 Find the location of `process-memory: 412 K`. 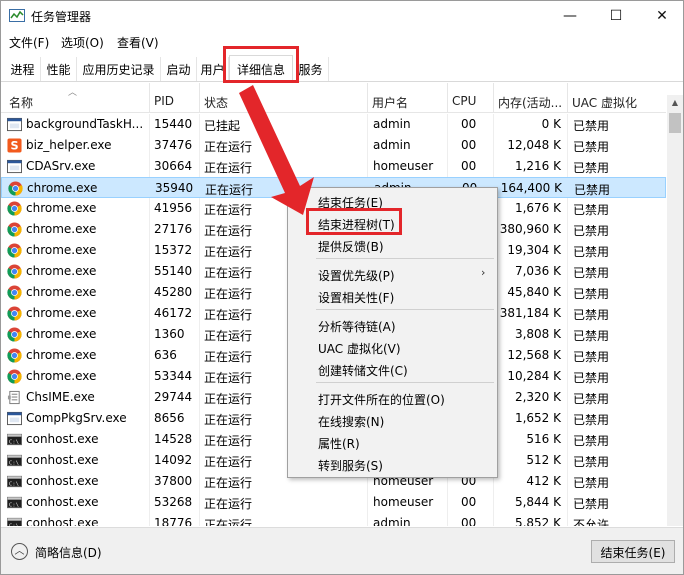

process-memory: 412 K is located at coordinates (543, 481).